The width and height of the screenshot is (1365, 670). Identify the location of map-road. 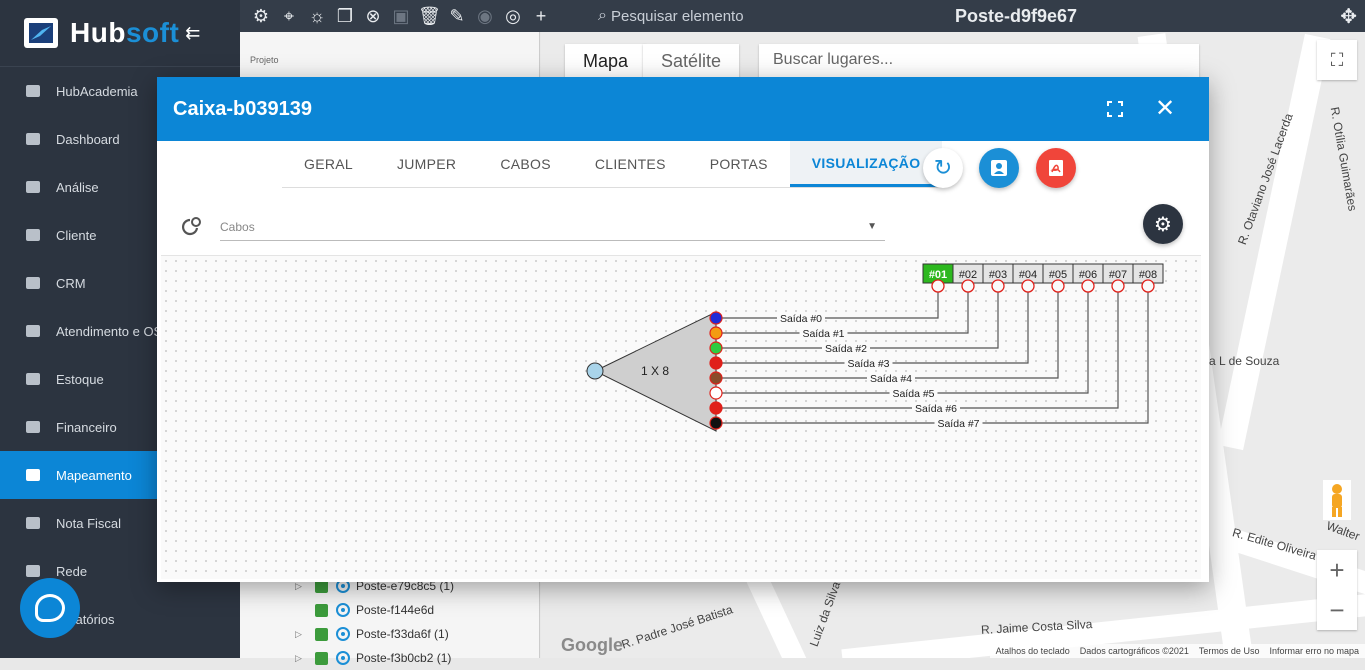
(1274, 242).